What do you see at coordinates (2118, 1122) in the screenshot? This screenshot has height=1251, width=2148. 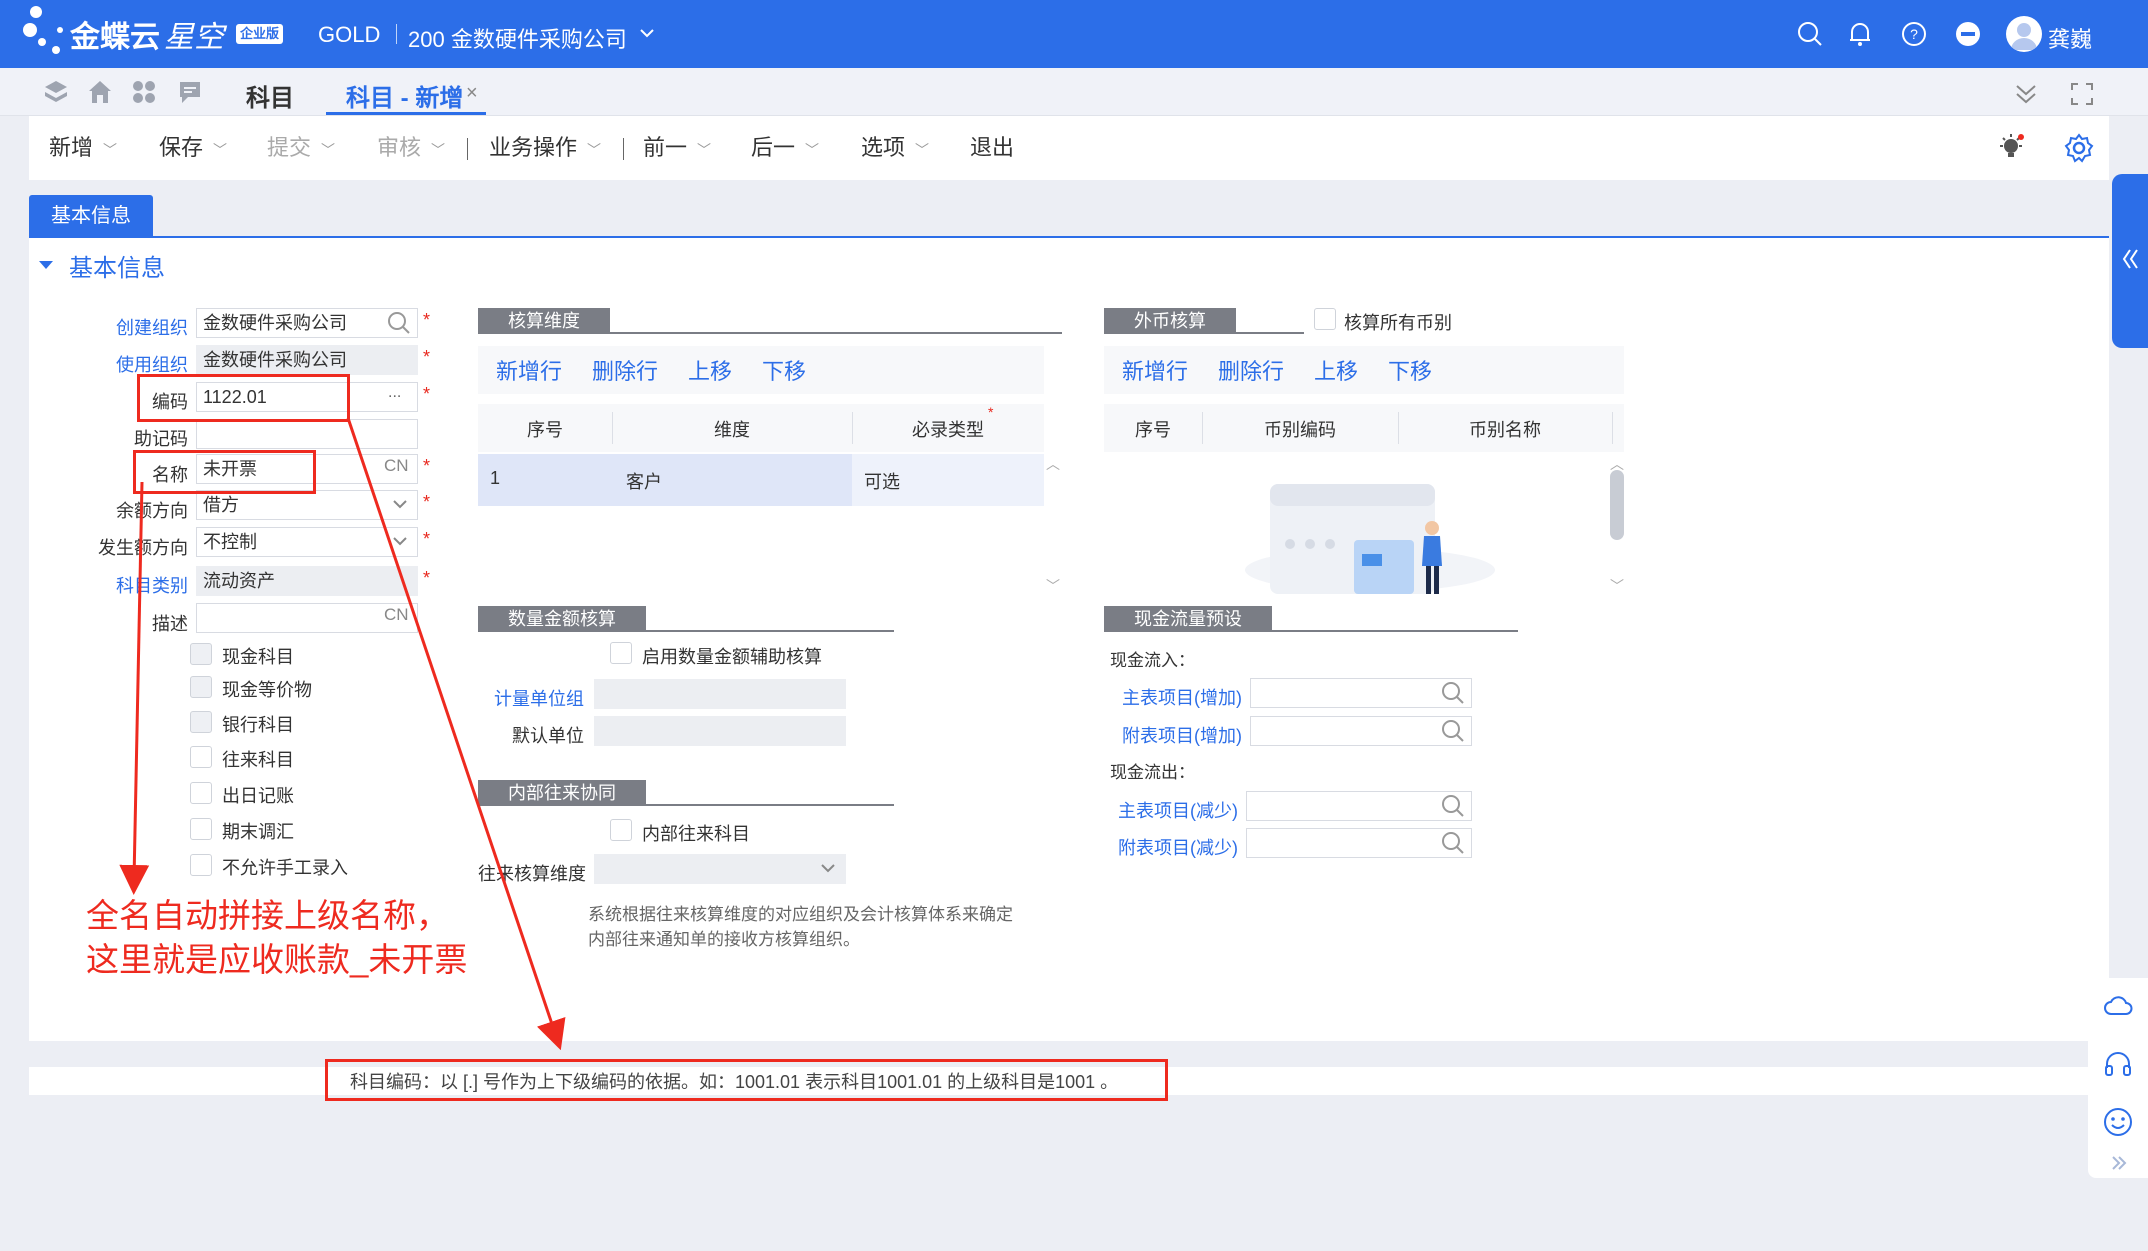 I see `smiley-icon` at bounding box center [2118, 1122].